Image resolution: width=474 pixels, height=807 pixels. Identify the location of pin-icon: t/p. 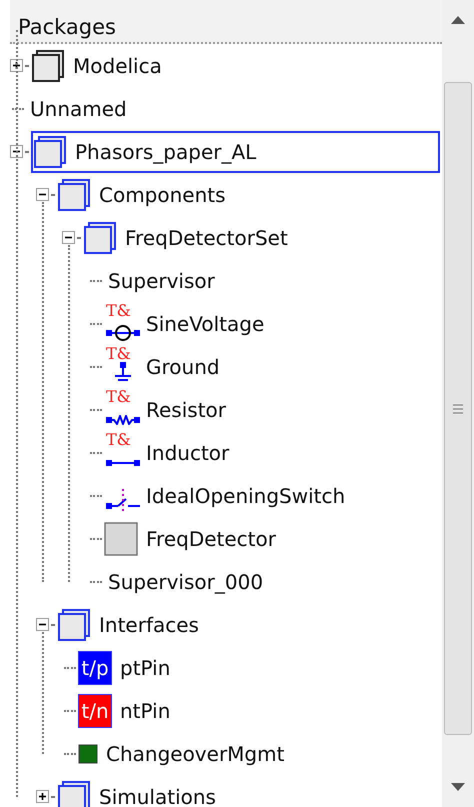
(95, 667).